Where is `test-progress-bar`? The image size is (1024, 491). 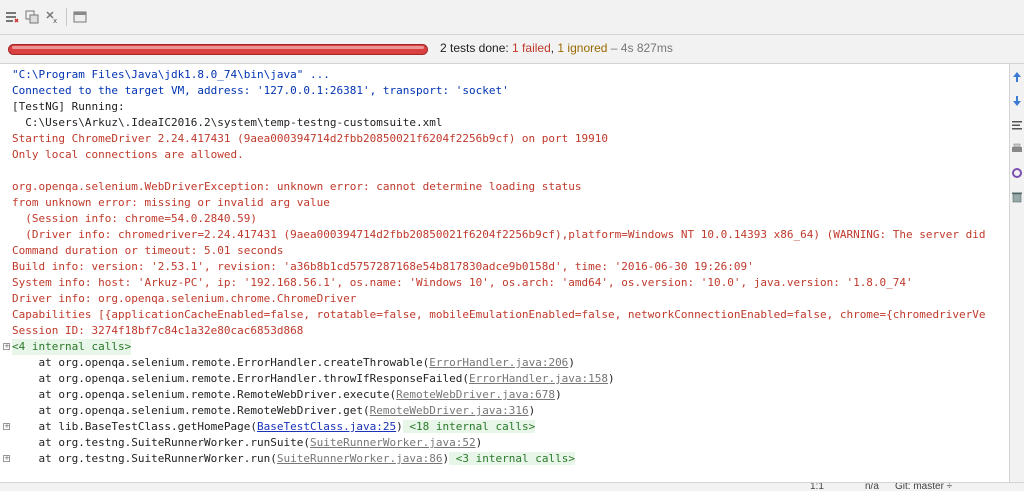
test-progress-bar is located at coordinates (218, 49).